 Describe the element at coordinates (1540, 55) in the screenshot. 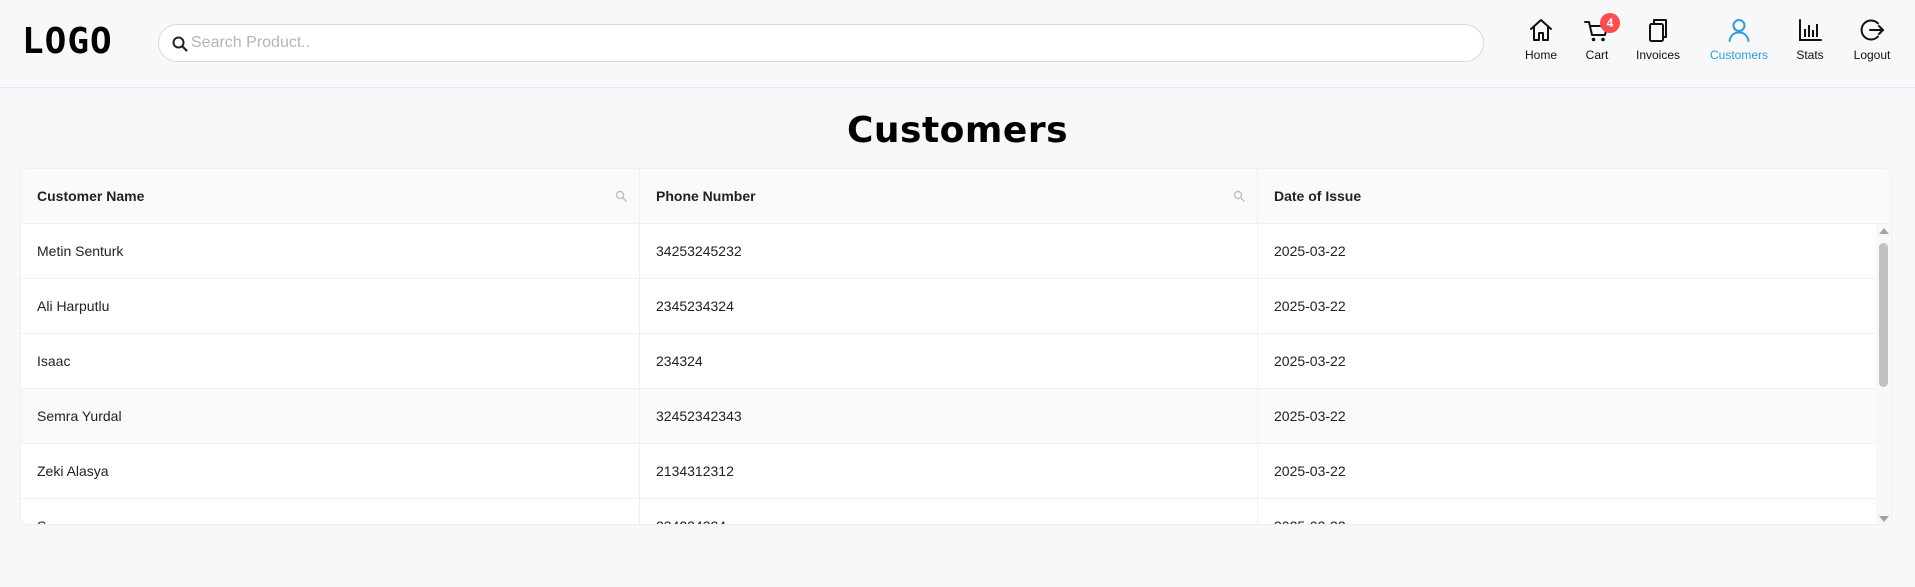

I see `nav-home-label: Home` at that location.